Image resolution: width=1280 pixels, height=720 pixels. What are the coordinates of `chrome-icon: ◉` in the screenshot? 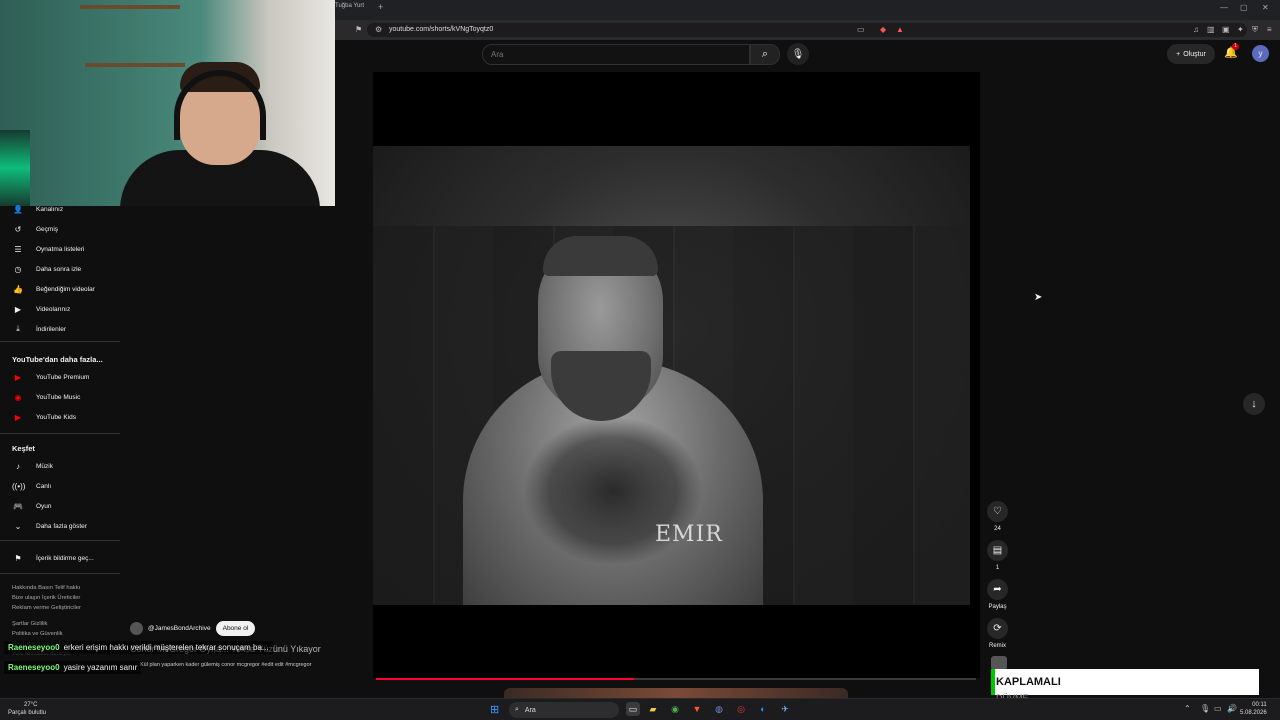 It's located at (675, 709).